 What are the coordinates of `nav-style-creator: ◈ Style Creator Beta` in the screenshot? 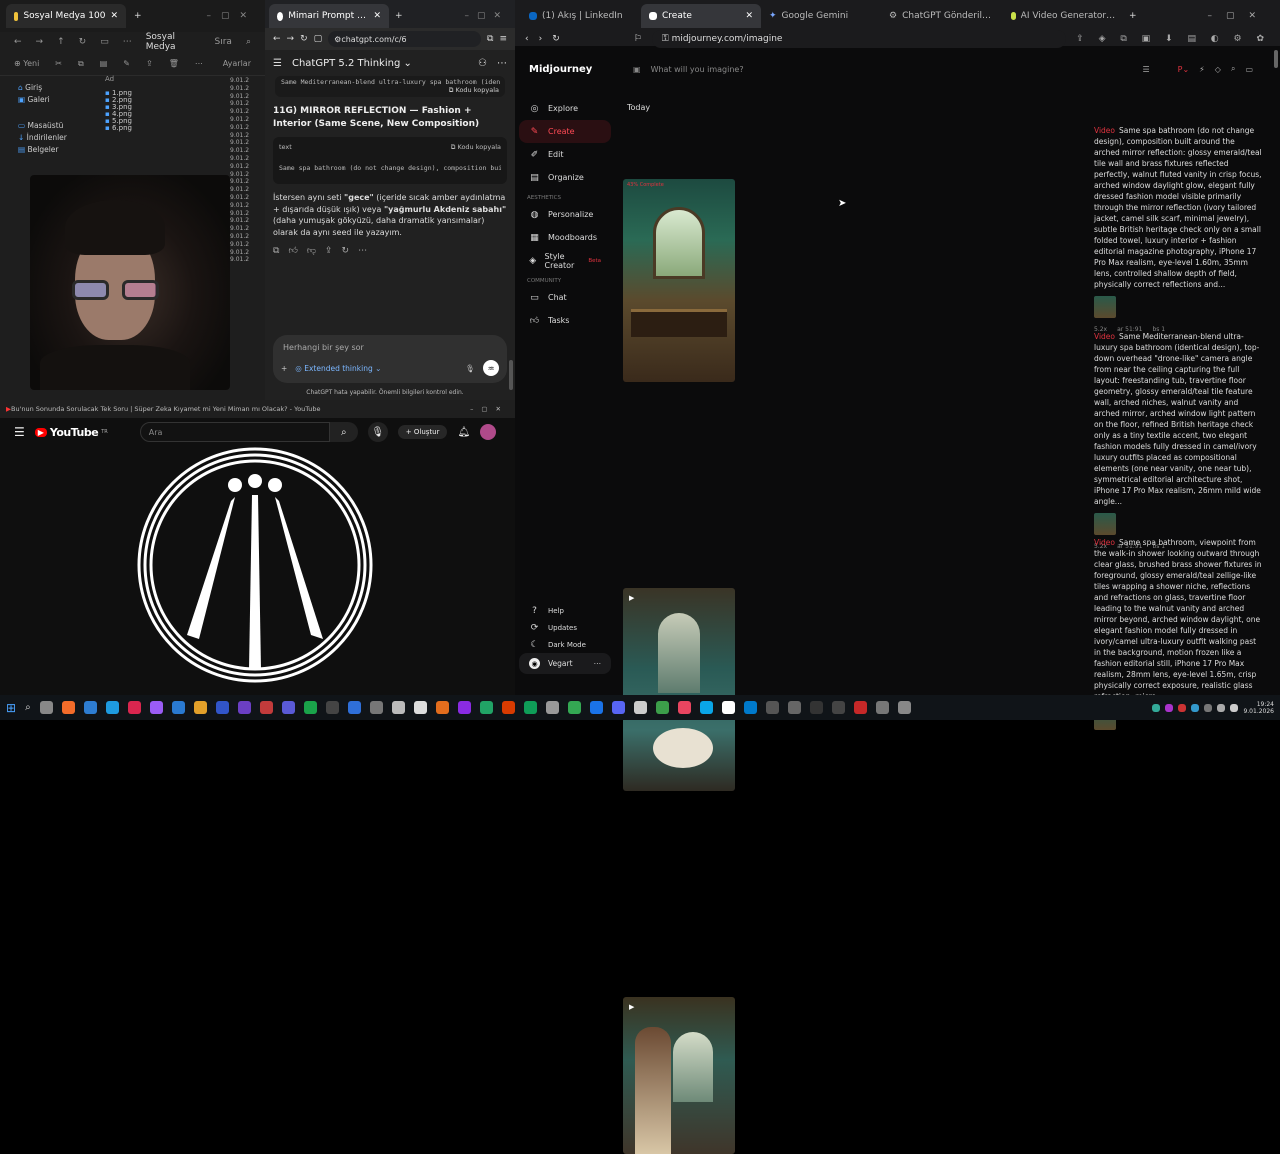 It's located at (565, 260).